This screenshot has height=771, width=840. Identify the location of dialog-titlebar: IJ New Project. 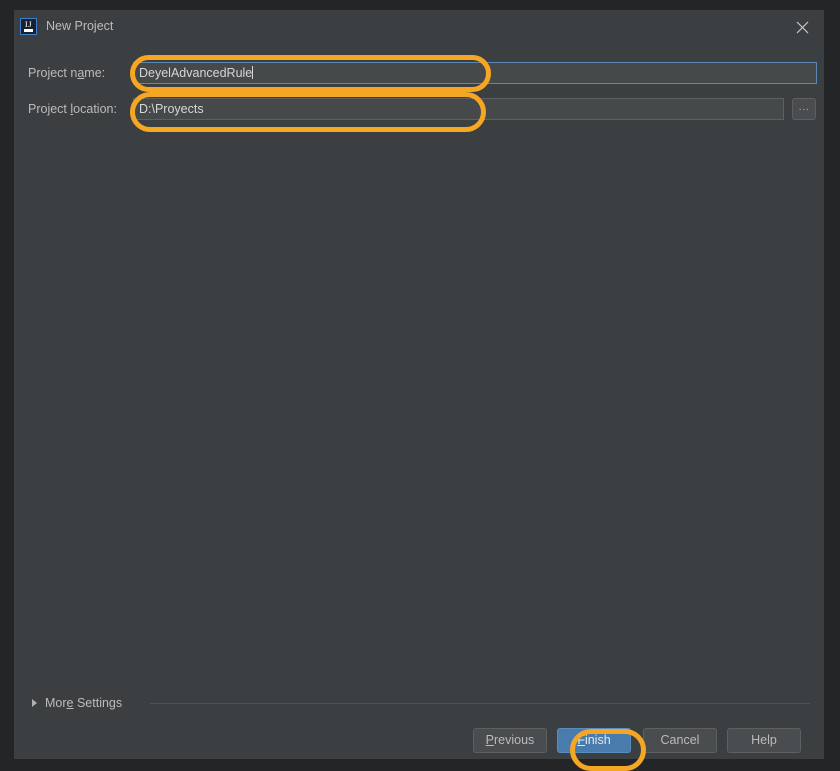
(419, 26).